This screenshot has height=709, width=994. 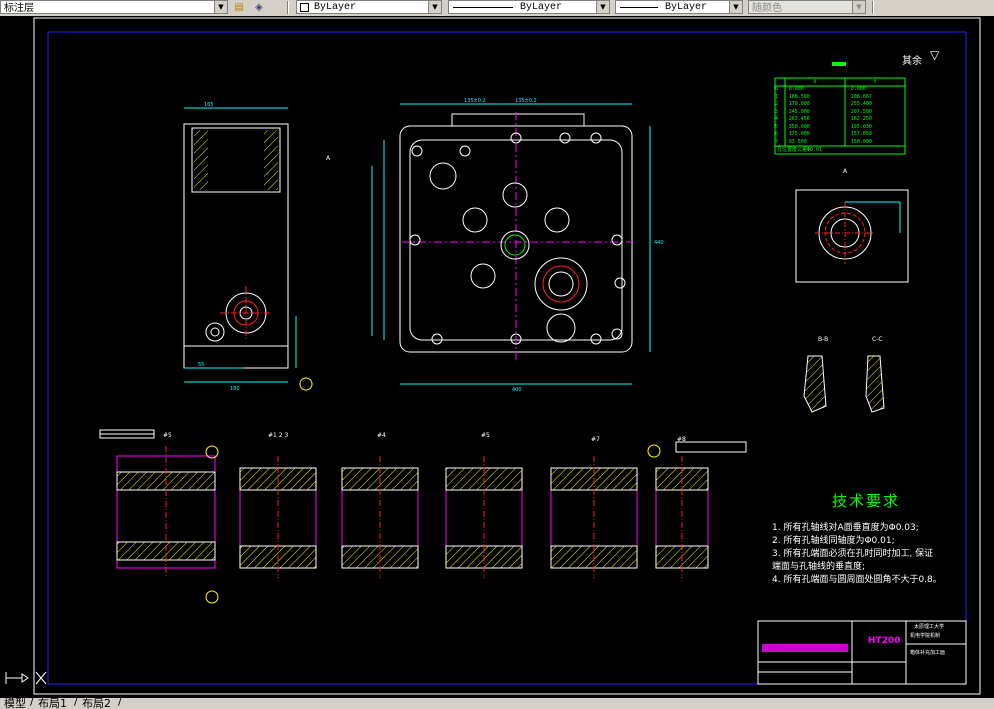 What do you see at coordinates (335, 7) in the screenshot?
I see `color-dropdown-value: ByLayer` at bounding box center [335, 7].